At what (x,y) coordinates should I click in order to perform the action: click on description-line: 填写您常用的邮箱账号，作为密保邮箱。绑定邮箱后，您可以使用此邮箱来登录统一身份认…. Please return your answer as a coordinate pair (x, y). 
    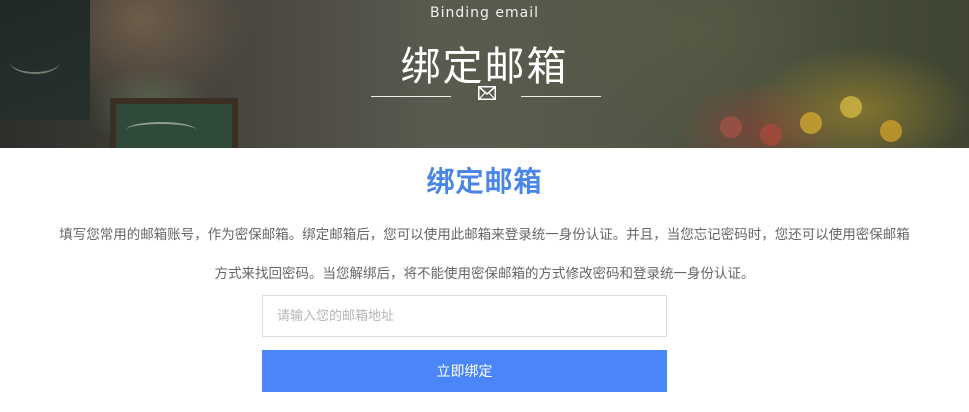
    Looking at the image, I should click on (484, 235).